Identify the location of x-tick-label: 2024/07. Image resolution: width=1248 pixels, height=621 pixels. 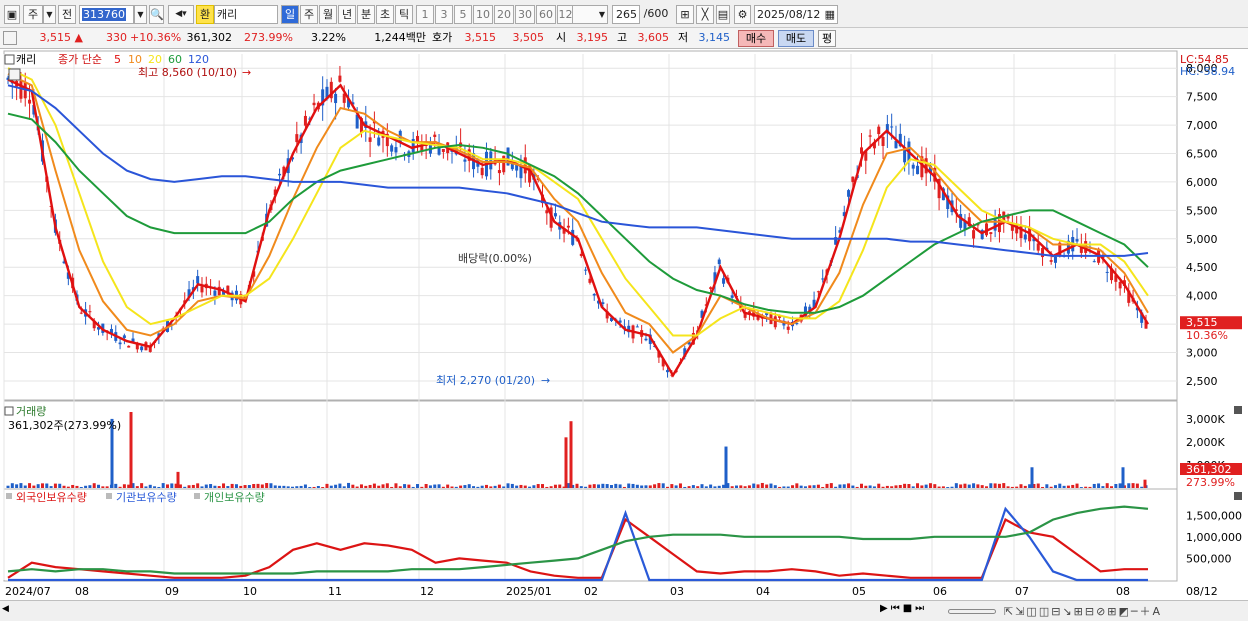
(28, 591).